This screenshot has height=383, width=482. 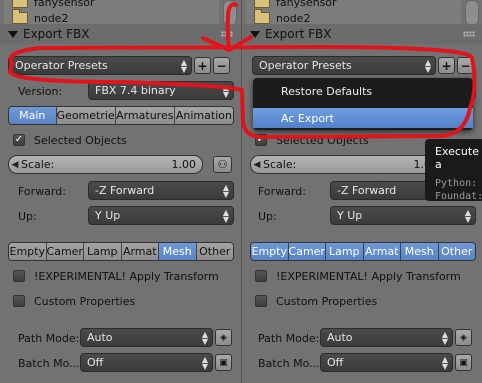 What do you see at coordinates (80, 140) in the screenshot?
I see `selected-objects-label: Selected Objects` at bounding box center [80, 140].